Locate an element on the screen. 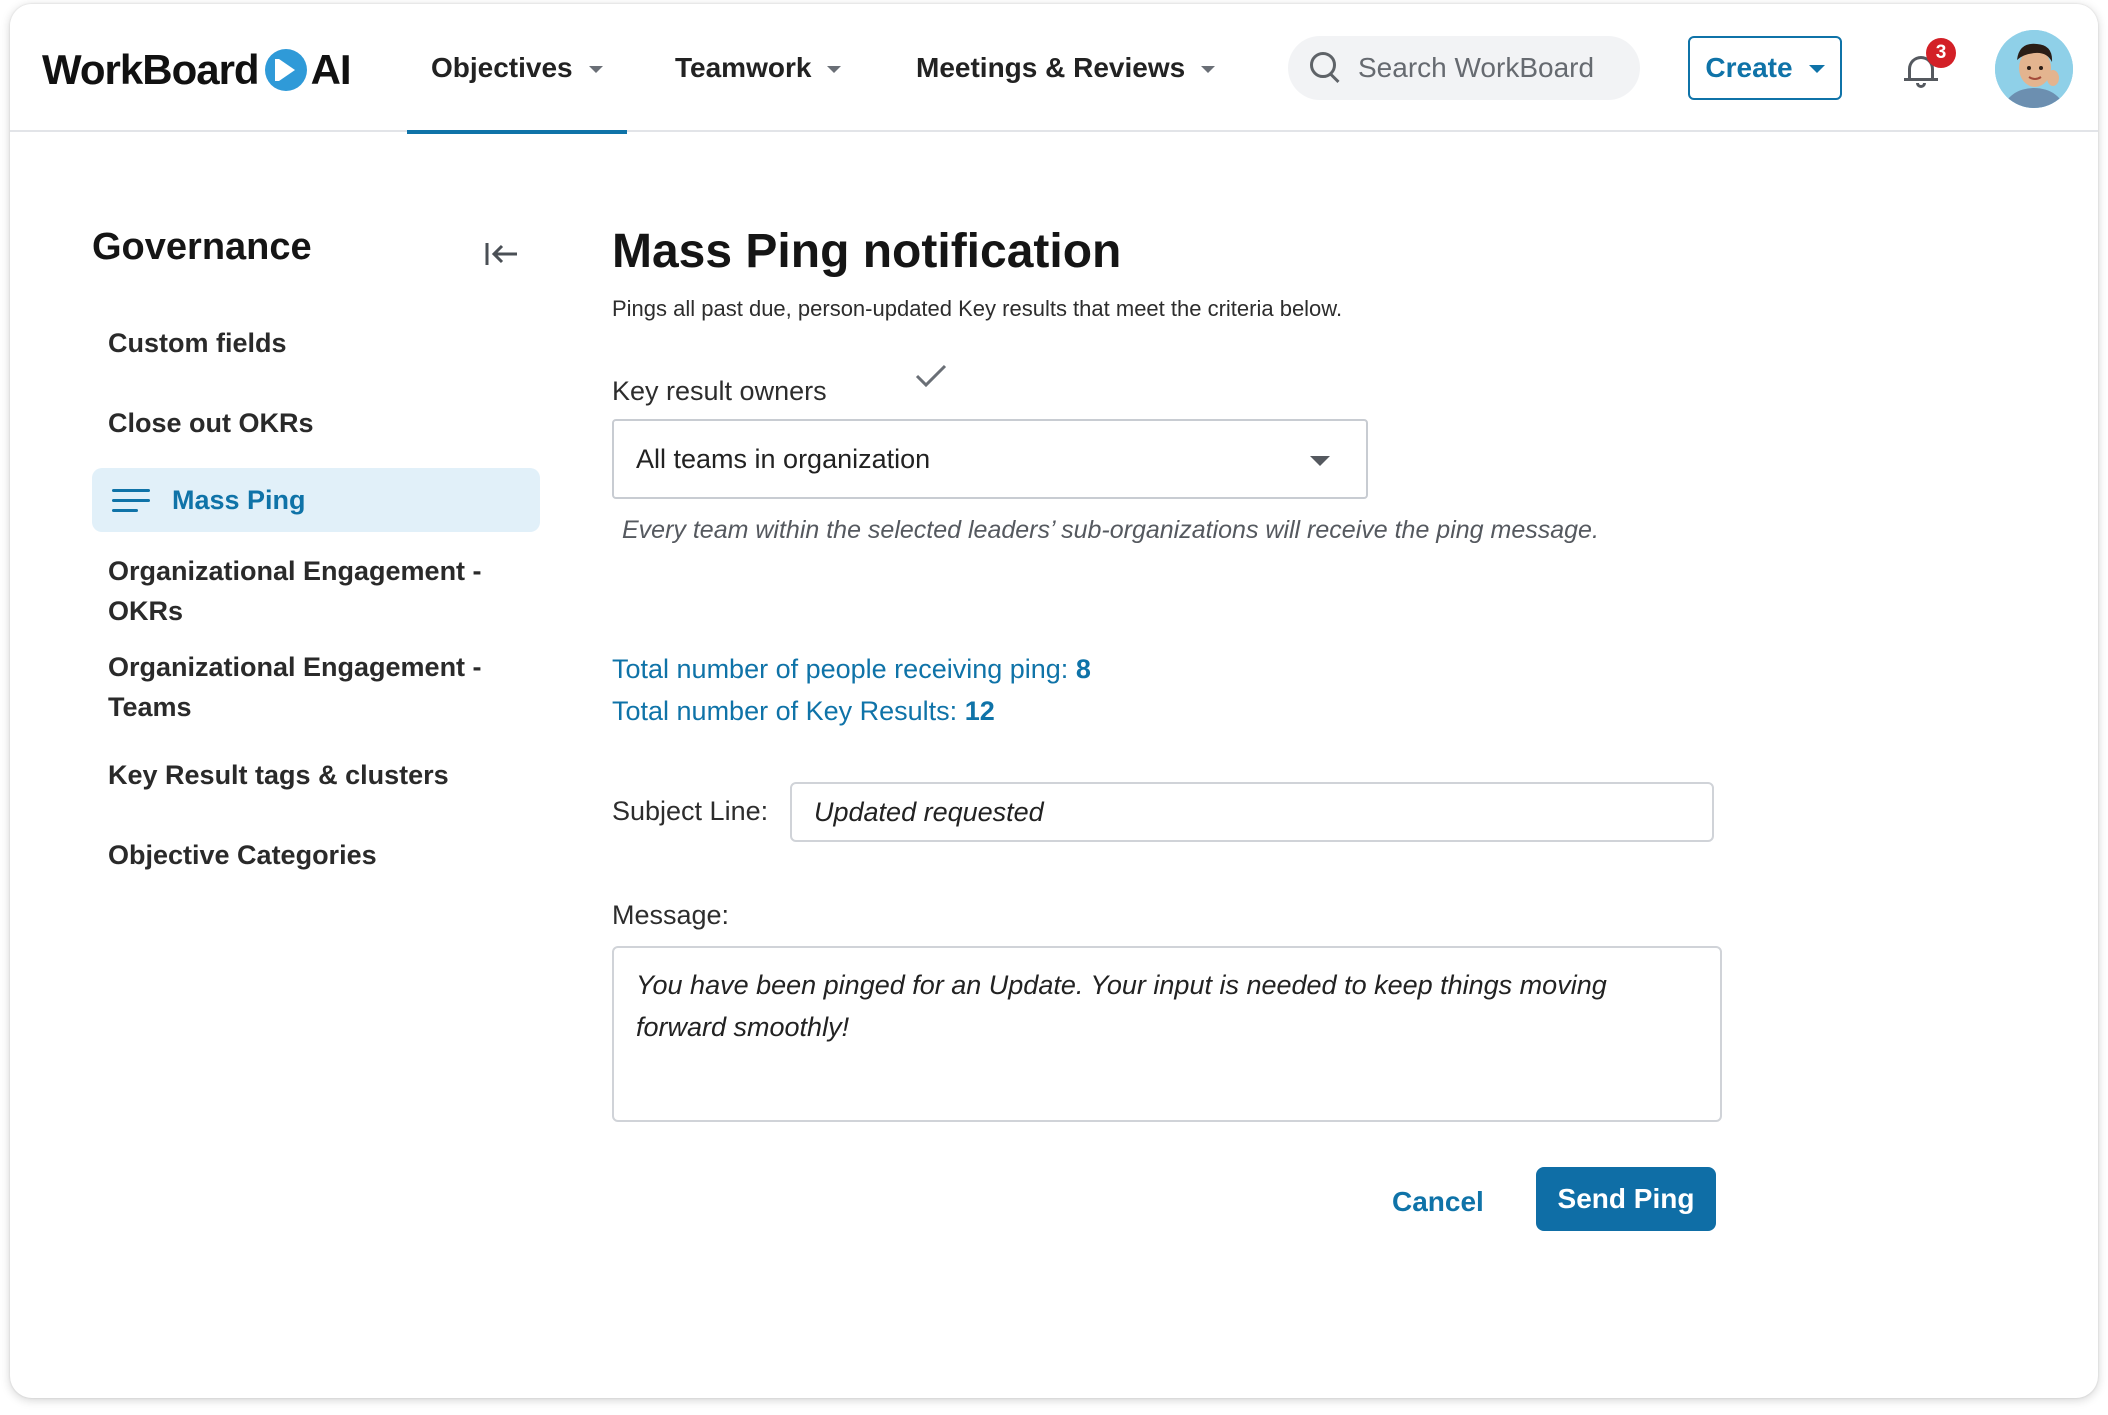 The height and width of the screenshot is (1415, 2108). people-count-stat: Total number of people receiving ping: 8 is located at coordinates (851, 669).